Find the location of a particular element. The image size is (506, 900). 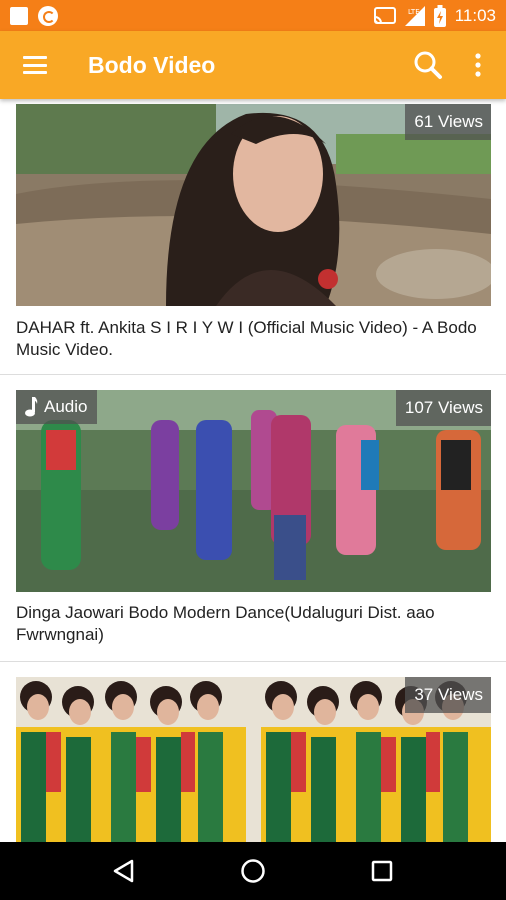

home-button is located at coordinates (253, 871).